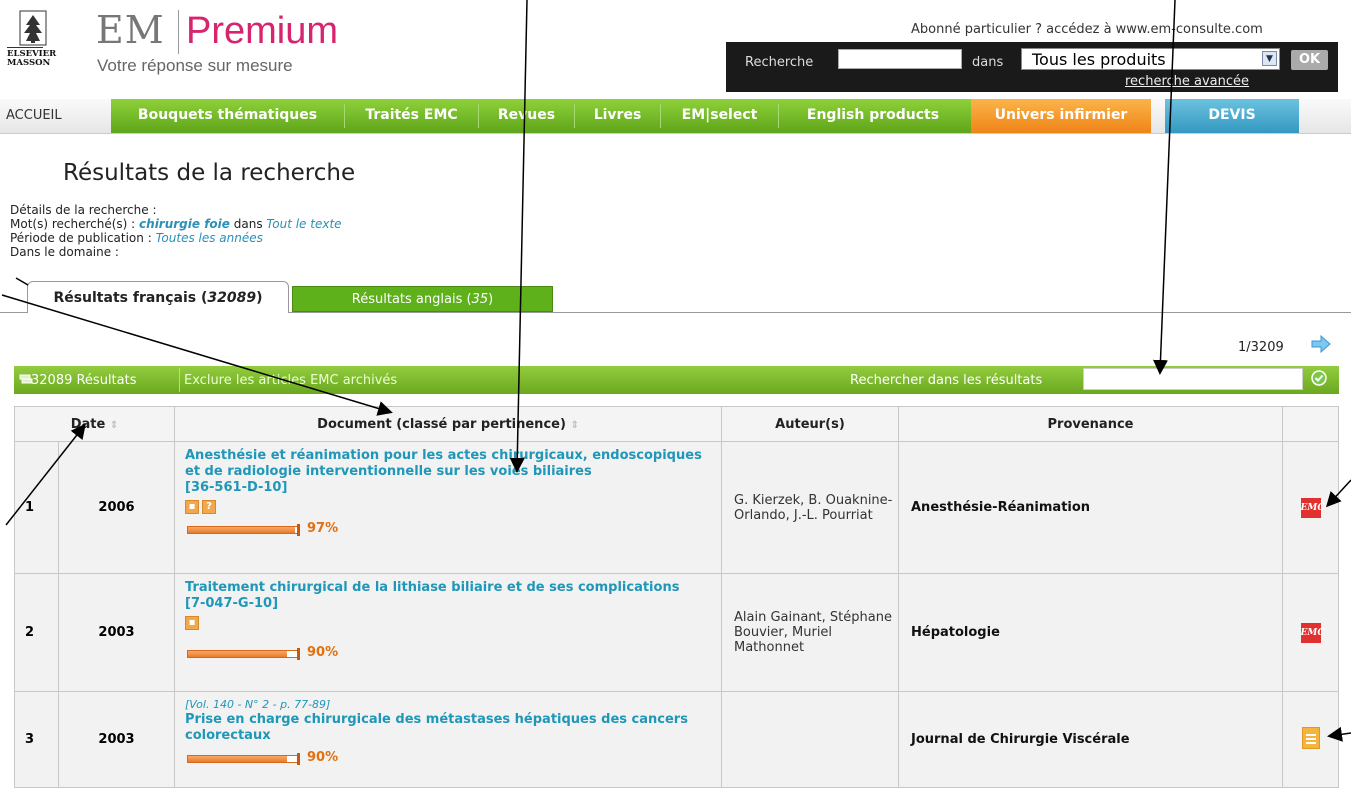 The image size is (1351, 788). Describe the element at coordinates (1309, 60) in the screenshot. I see `ok-button: OK` at that location.